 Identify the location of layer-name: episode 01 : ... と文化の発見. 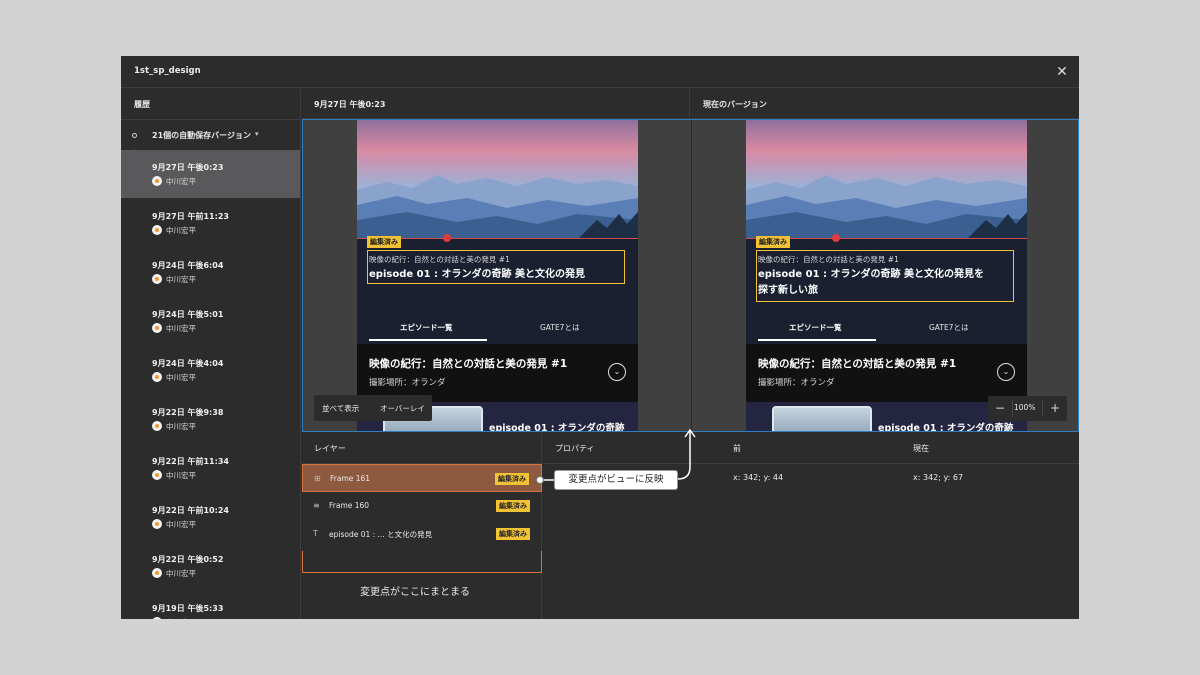
(381, 534).